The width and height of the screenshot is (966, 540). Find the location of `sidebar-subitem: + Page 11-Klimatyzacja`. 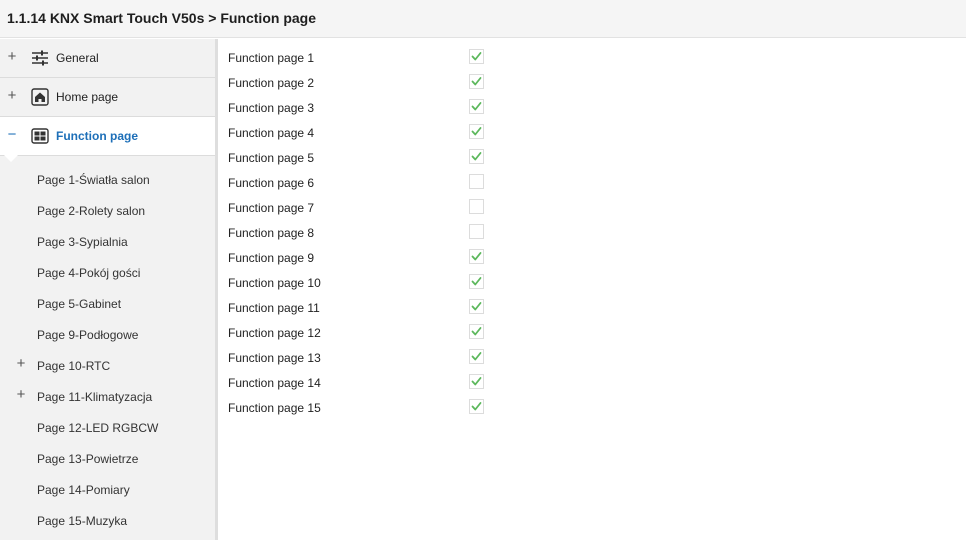

sidebar-subitem: + Page 11-Klimatyzacja is located at coordinates (107, 396).